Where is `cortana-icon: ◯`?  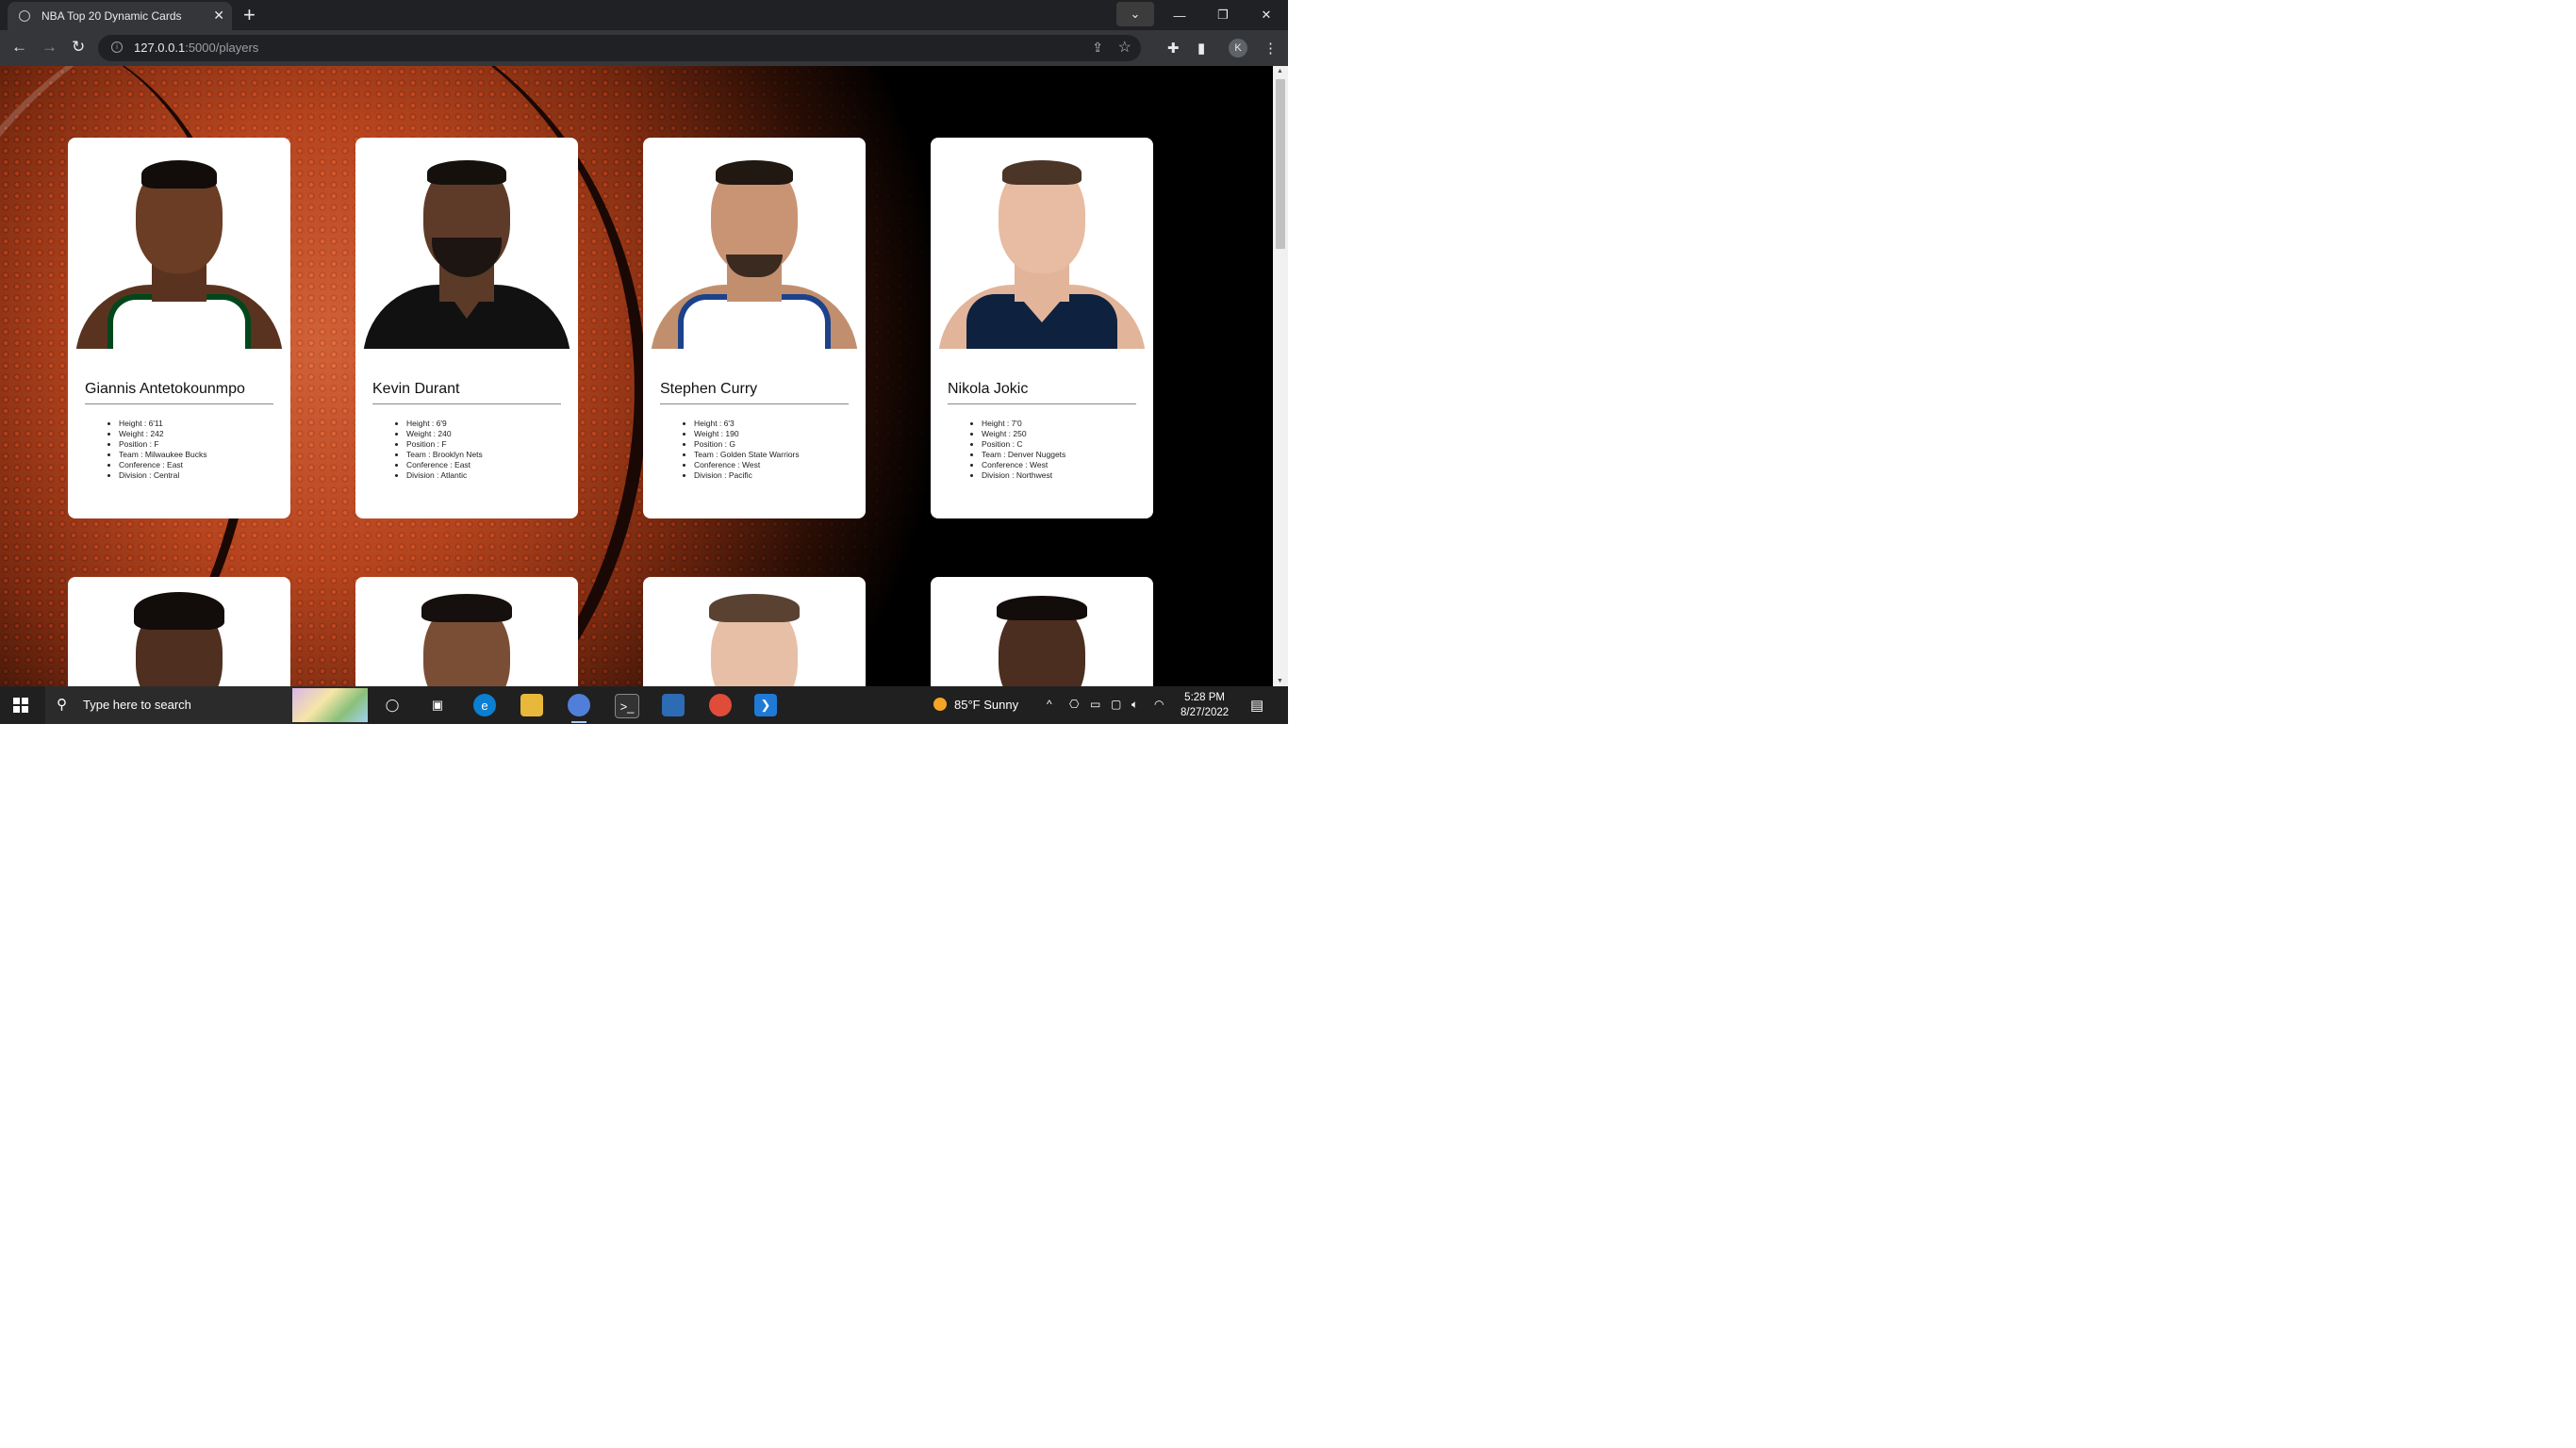
cortana-icon: ◯ is located at coordinates (392, 705).